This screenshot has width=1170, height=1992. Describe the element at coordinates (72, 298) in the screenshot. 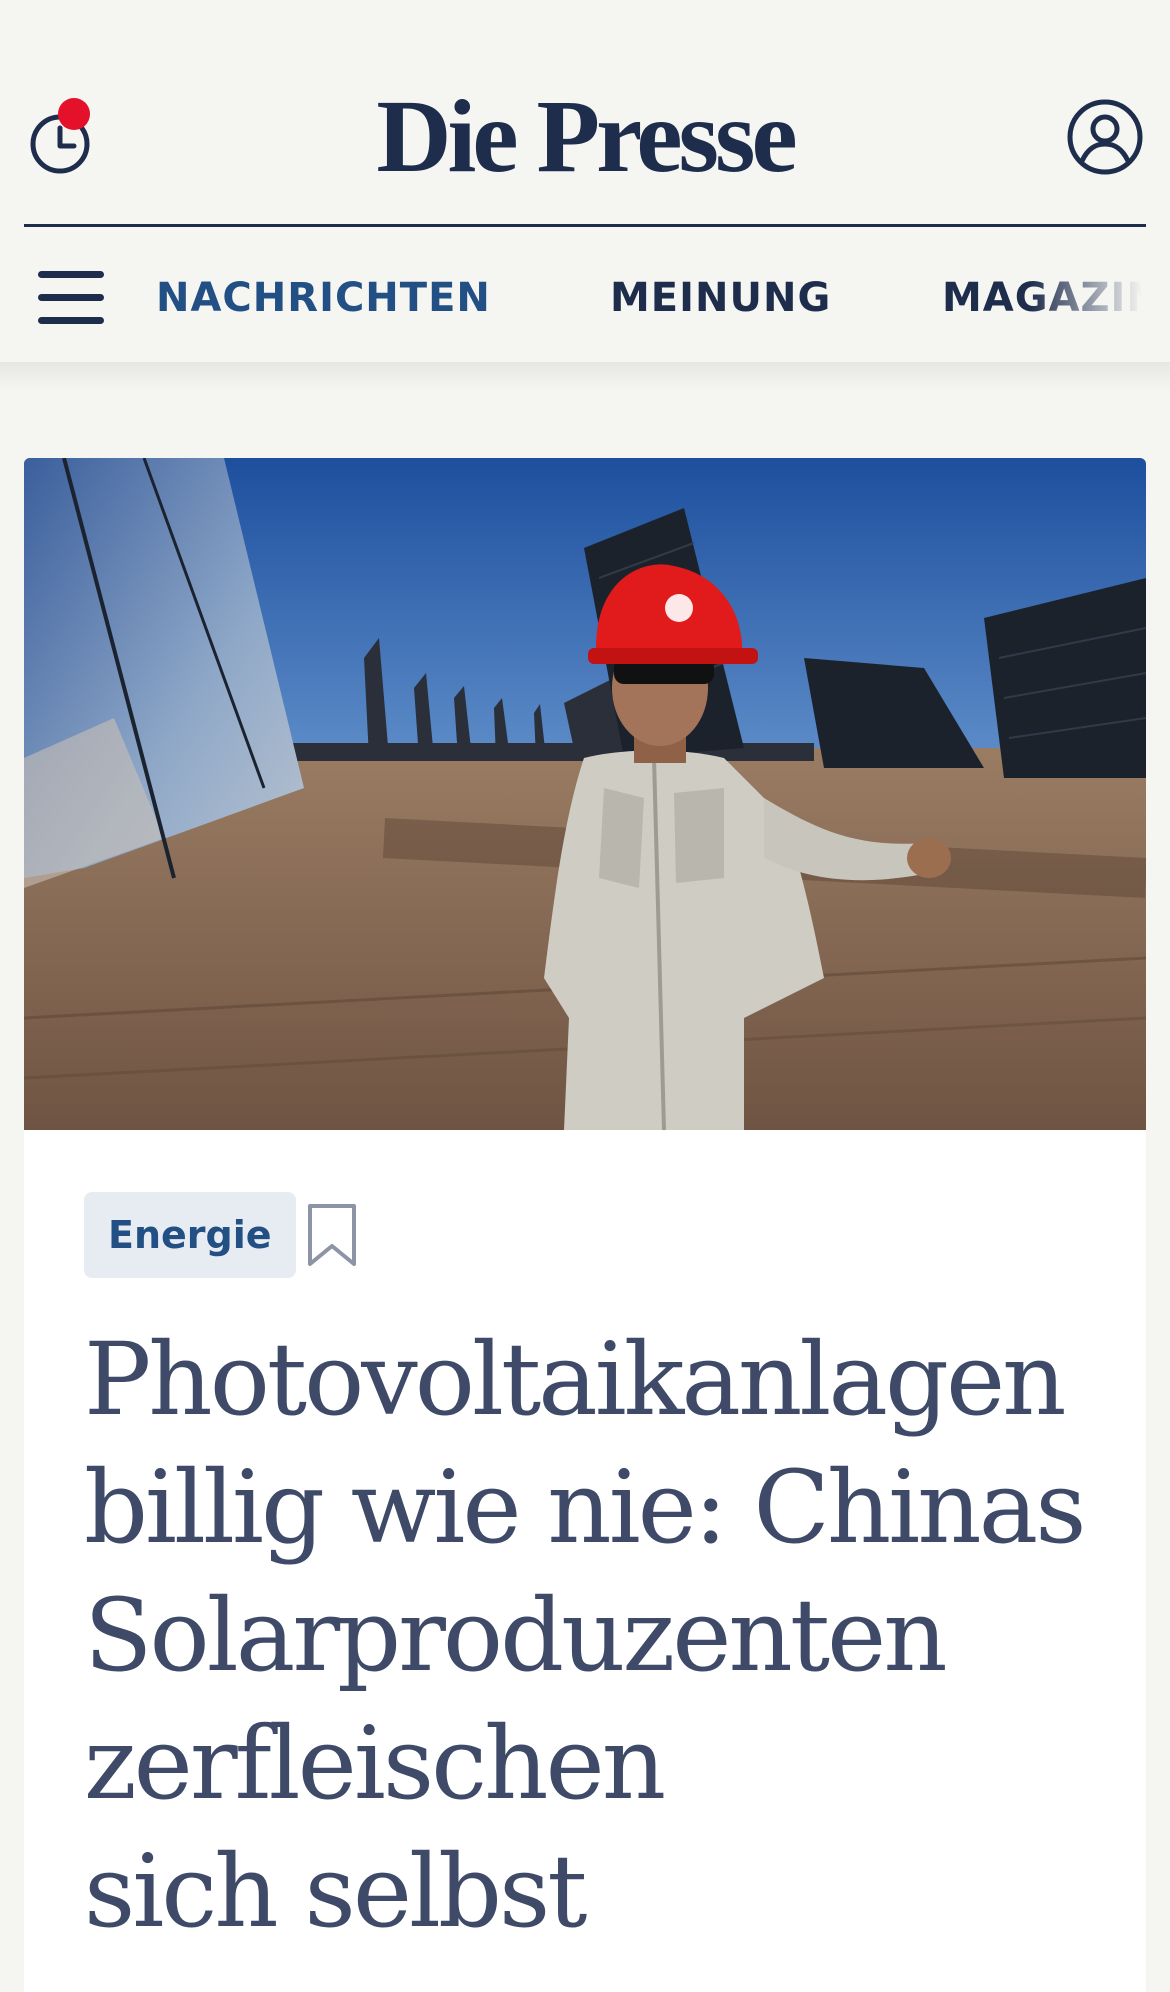

I see `hamburger-menu-icon` at that location.